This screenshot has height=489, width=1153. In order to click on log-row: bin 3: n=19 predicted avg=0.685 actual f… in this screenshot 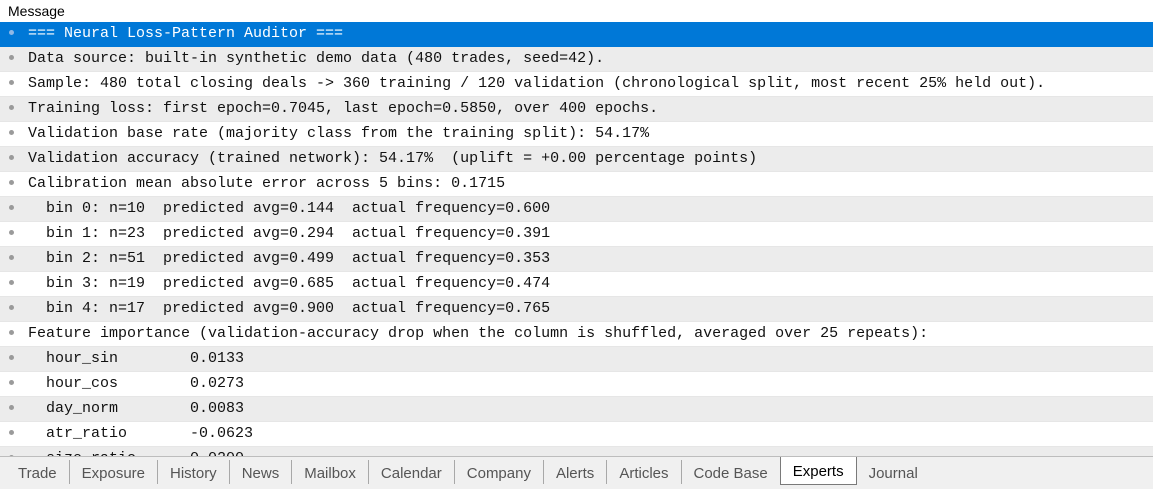, I will do `click(576, 284)`.